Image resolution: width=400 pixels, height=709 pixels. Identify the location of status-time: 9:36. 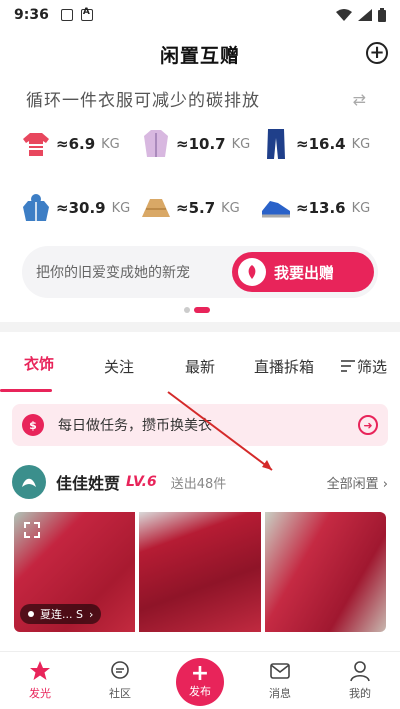
(31, 15).